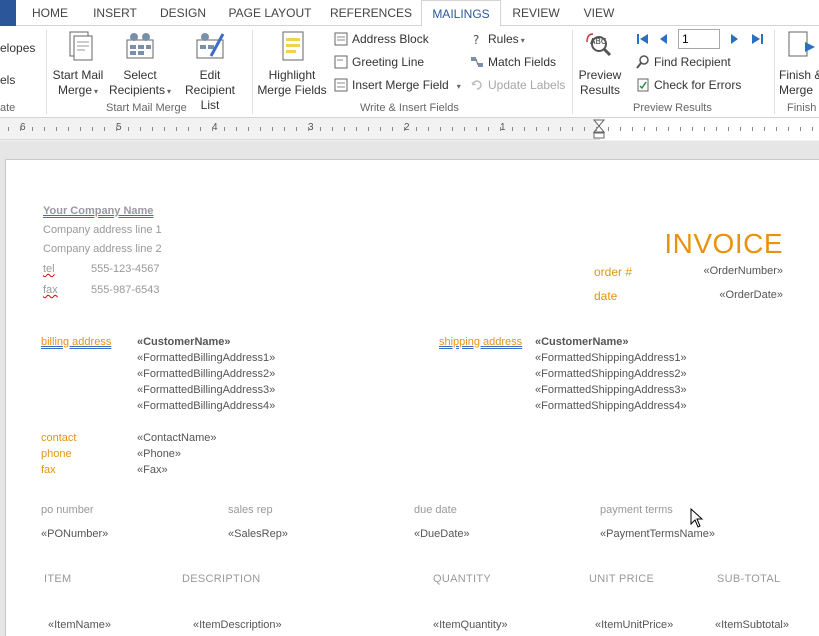 The image size is (819, 636). What do you see at coordinates (177, 438) in the screenshot?
I see `contact-field: «ContactName»` at bounding box center [177, 438].